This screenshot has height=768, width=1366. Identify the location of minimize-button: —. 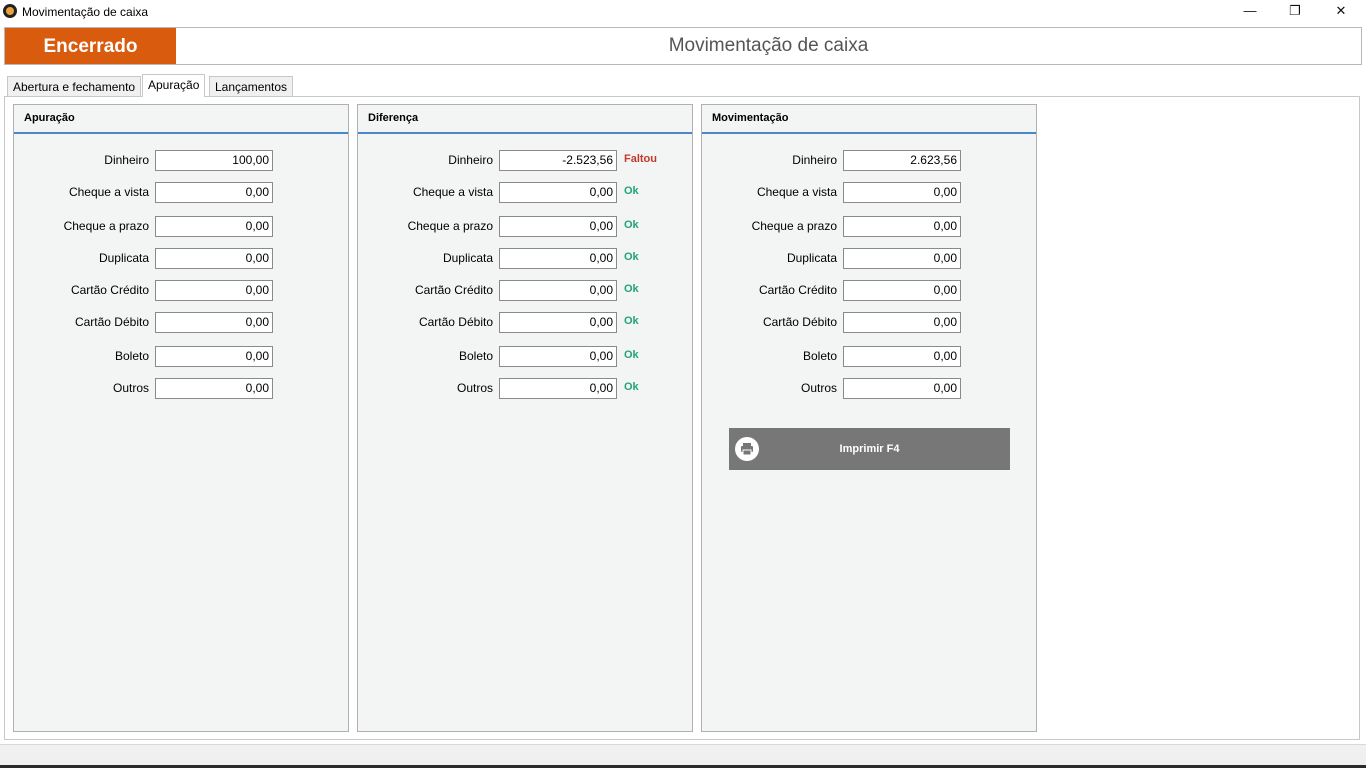
(1250, 11).